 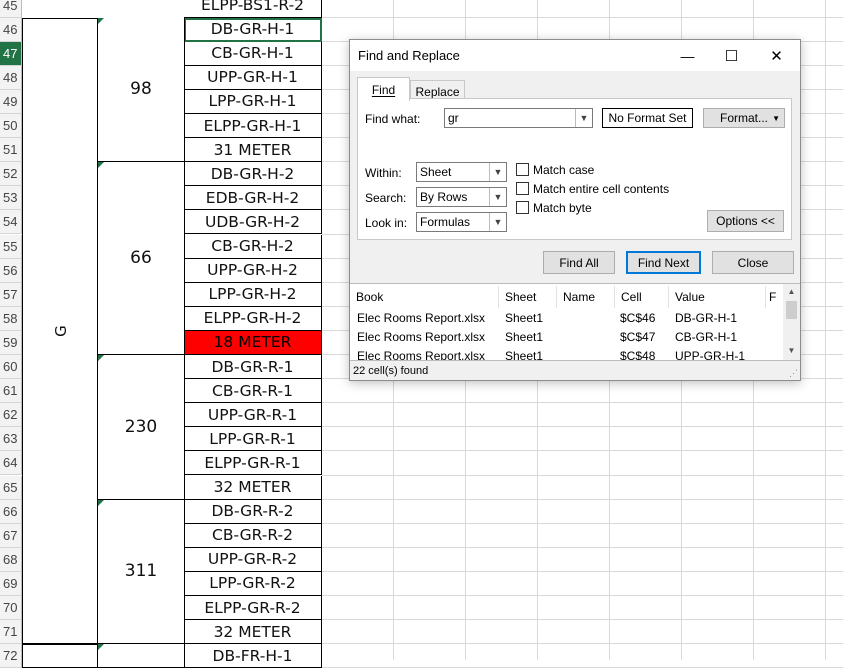 What do you see at coordinates (11, 535) in the screenshot?
I see `row-header: 67` at bounding box center [11, 535].